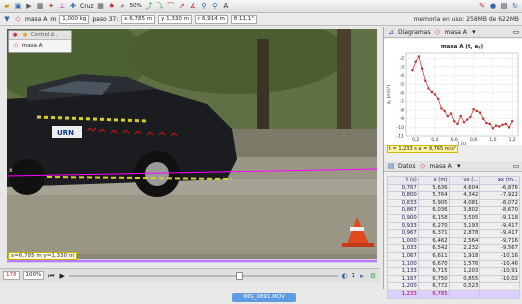 Image resolution: width=522 pixels, height=304 pixels. Describe the element at coordinates (193, 6) in the screenshot. I see `protractor-icon: ∡` at that location.